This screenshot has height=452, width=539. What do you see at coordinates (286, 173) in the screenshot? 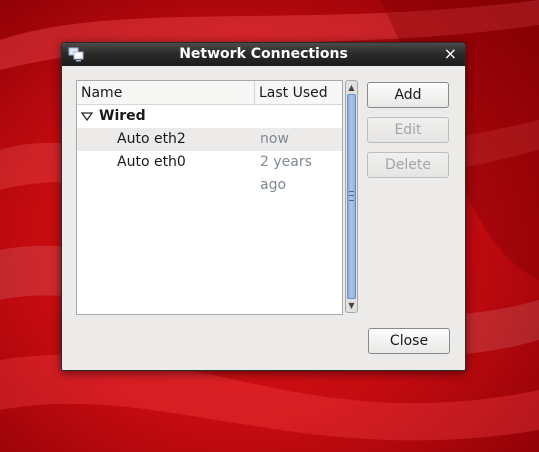
I see `connection-last-used: 2 years ago` at bounding box center [286, 173].